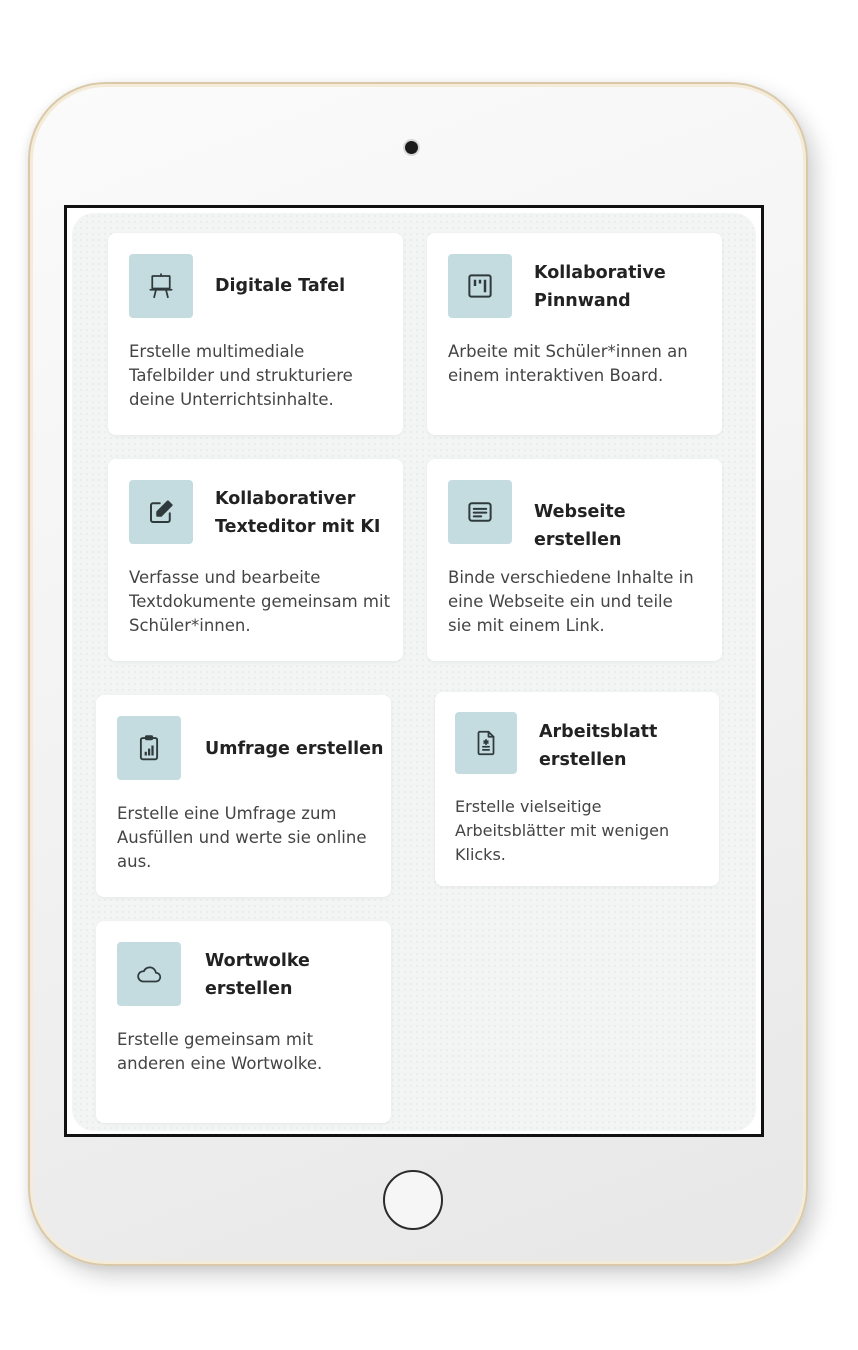 This screenshot has width=858, height=1350. I want to click on webpage-icon, so click(480, 512).